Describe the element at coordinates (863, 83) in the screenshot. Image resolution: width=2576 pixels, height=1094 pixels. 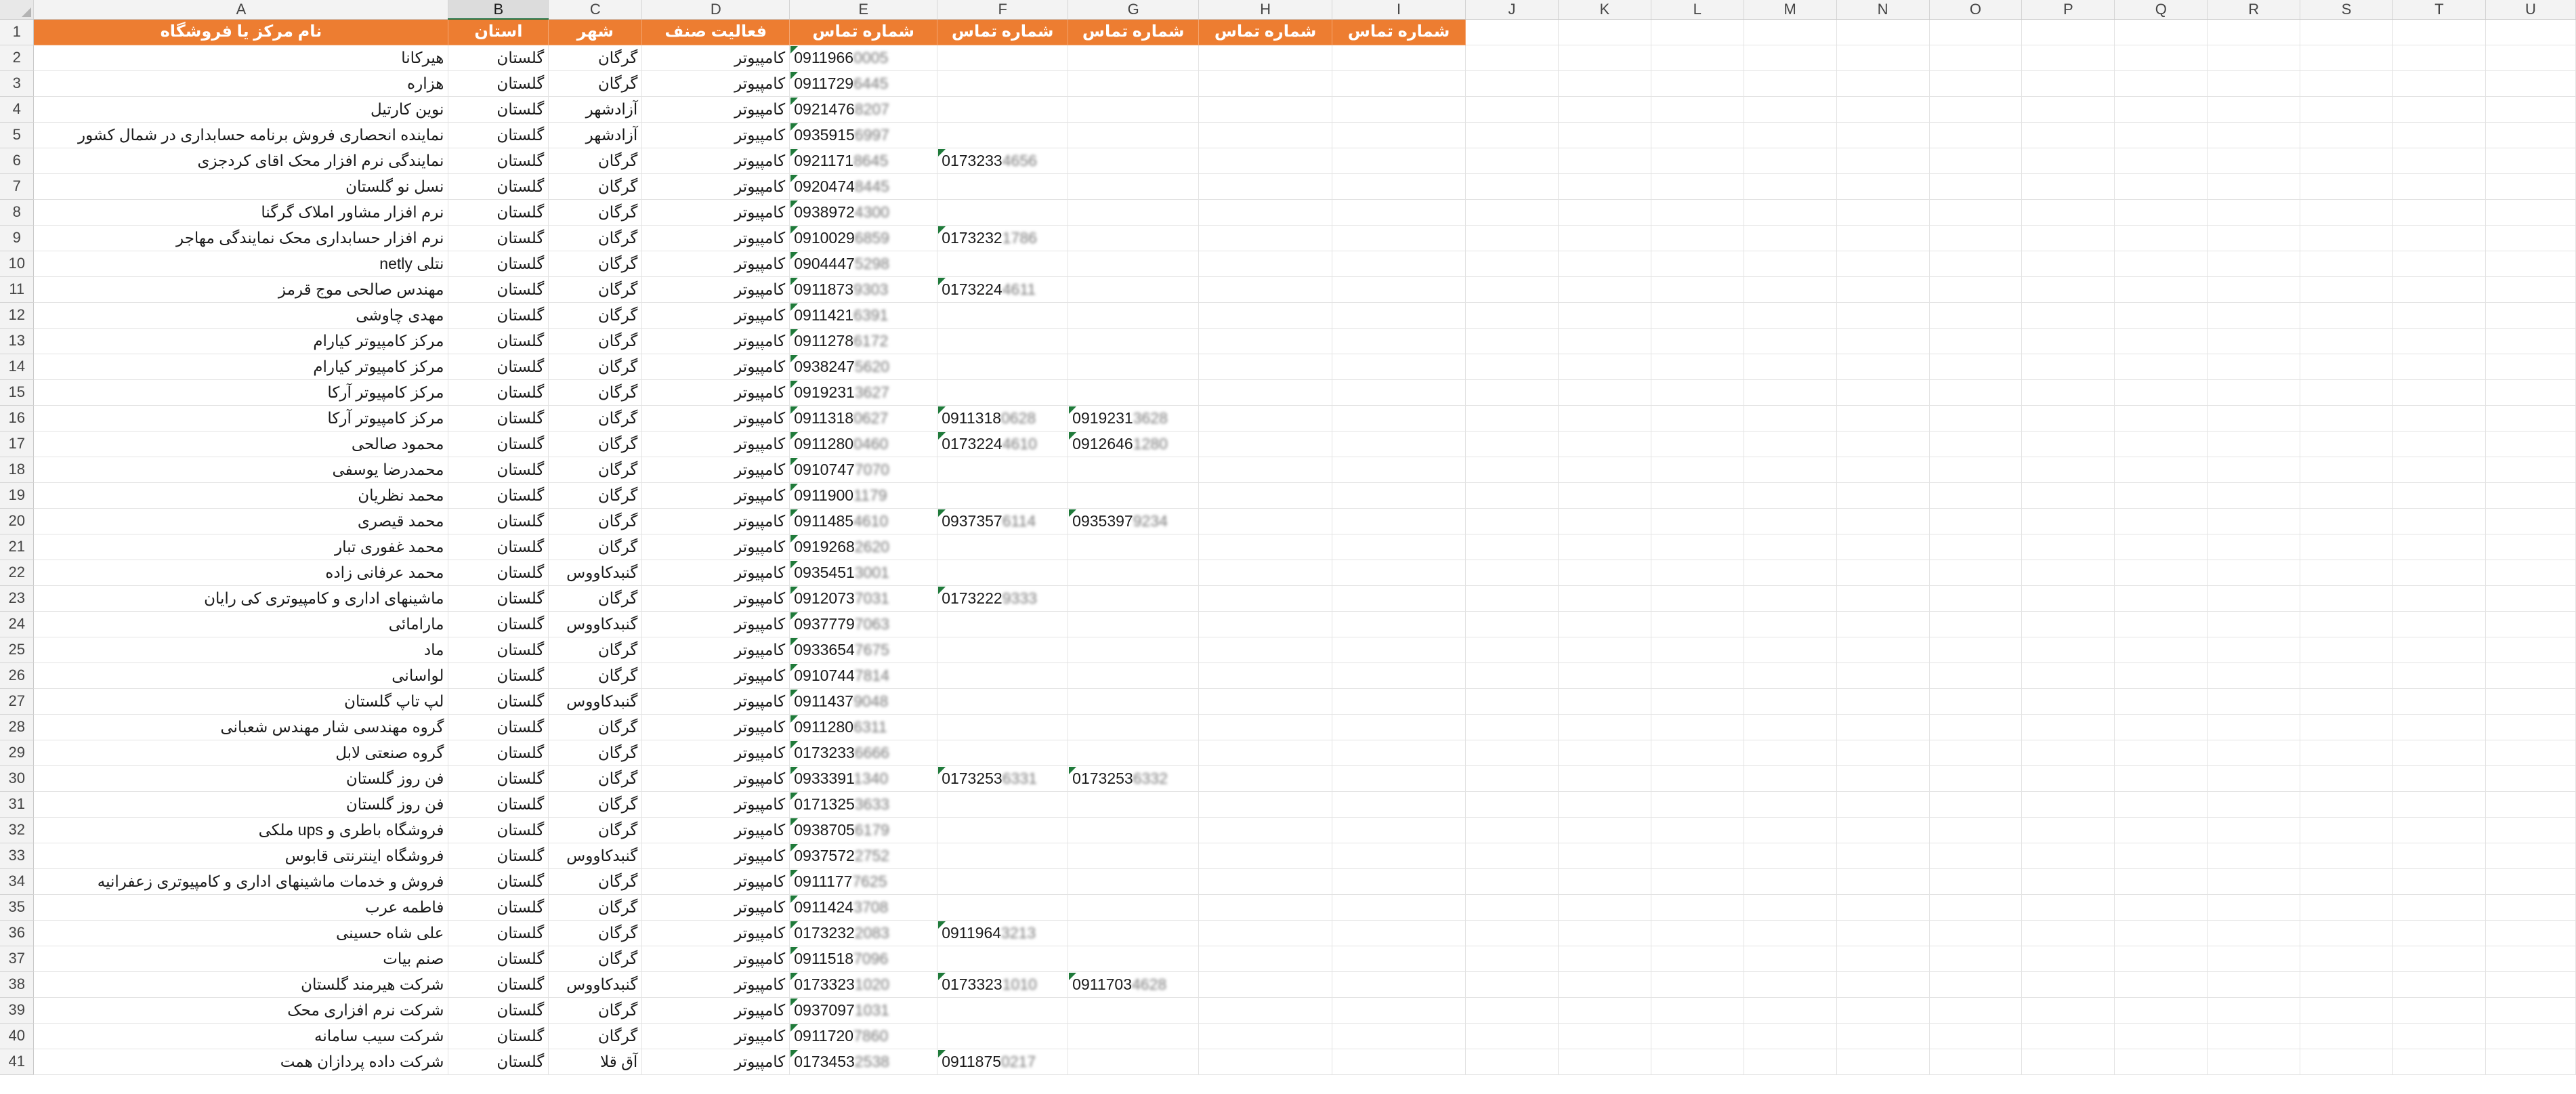
I see `cell-phone-1: 09117296445` at that location.